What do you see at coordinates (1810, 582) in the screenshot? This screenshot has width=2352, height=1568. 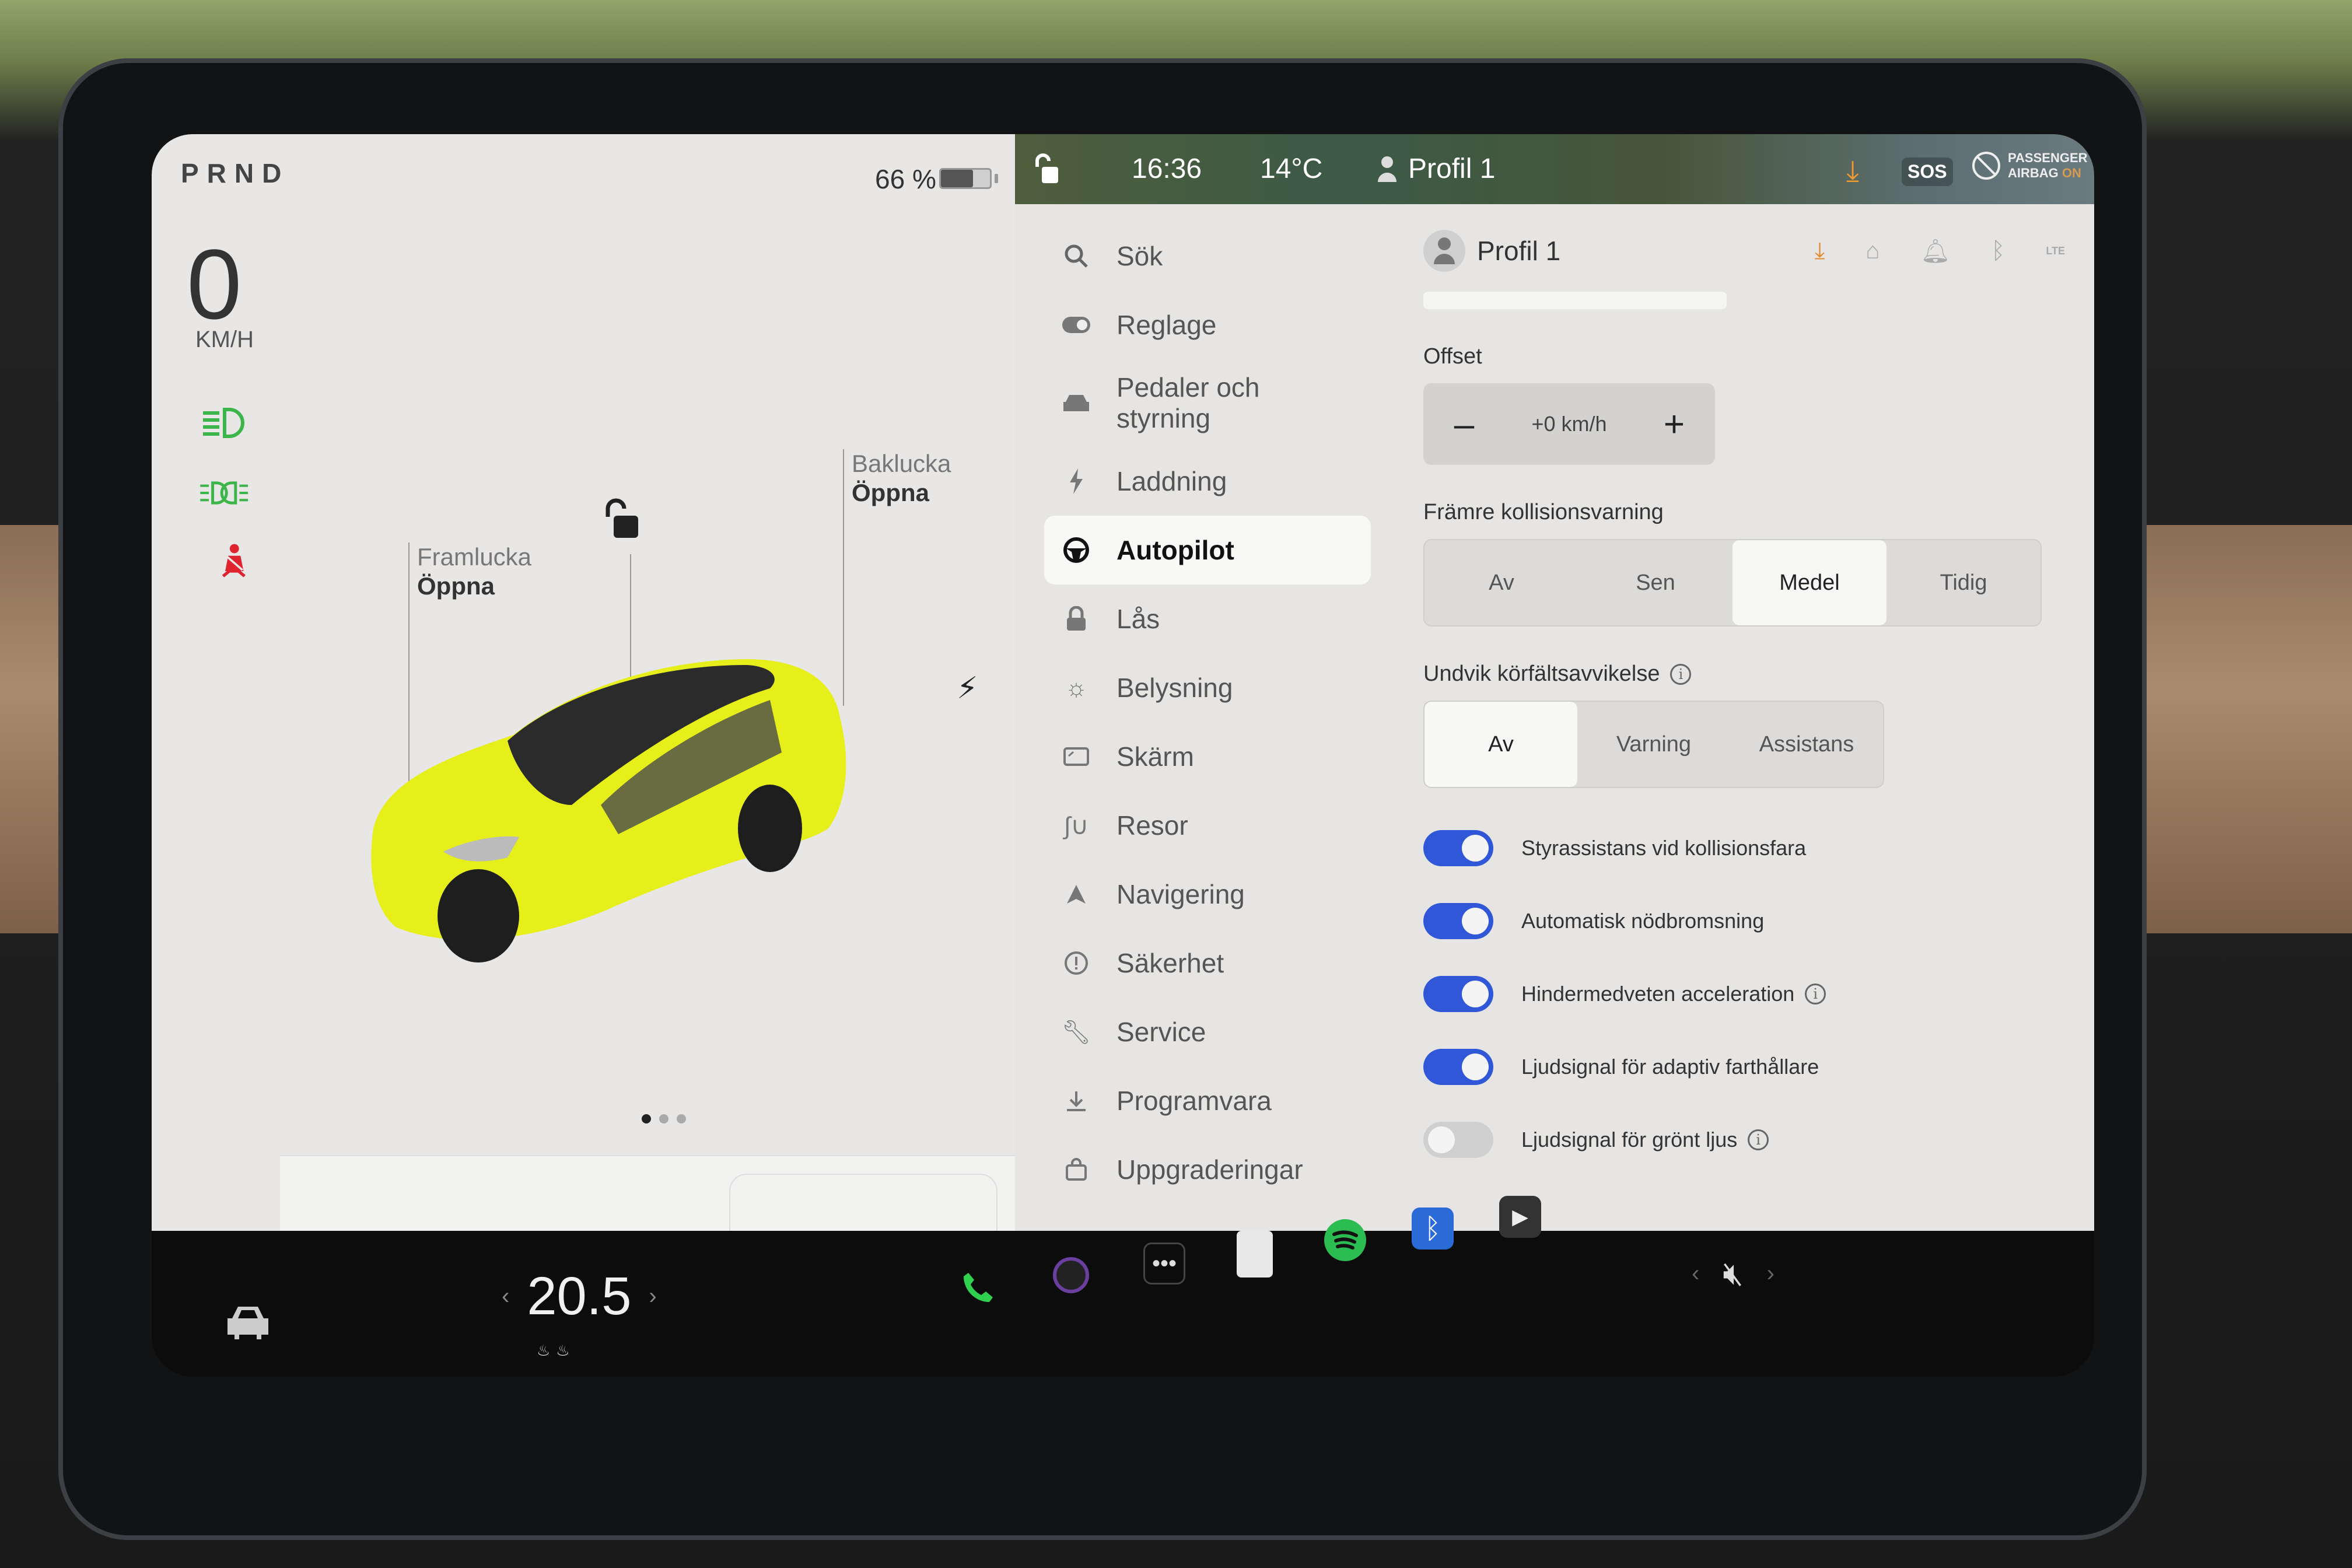 I see `forward-collision-option-medel: Medel` at bounding box center [1810, 582].